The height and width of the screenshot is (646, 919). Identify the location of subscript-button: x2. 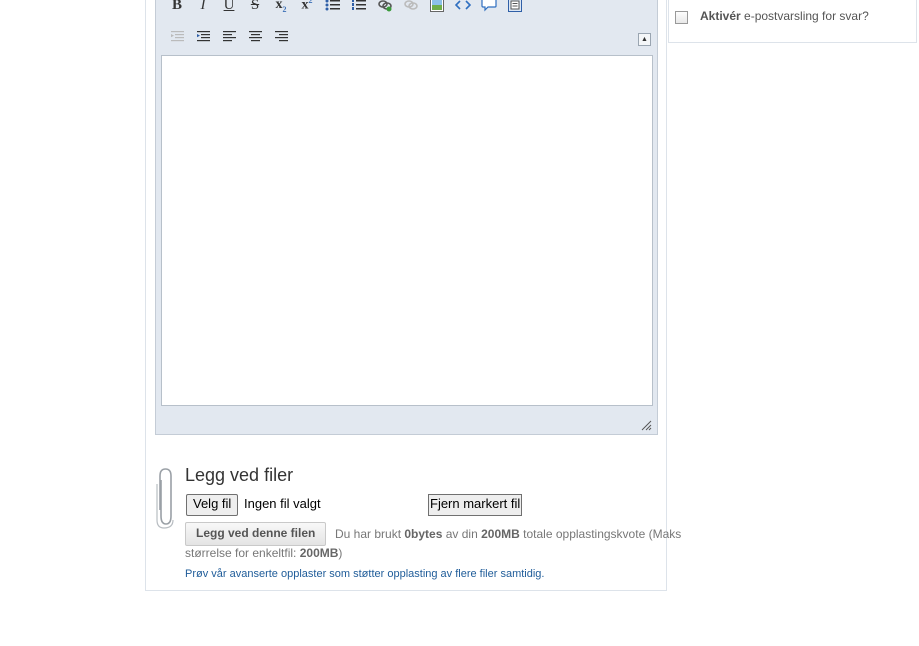
(281, 8).